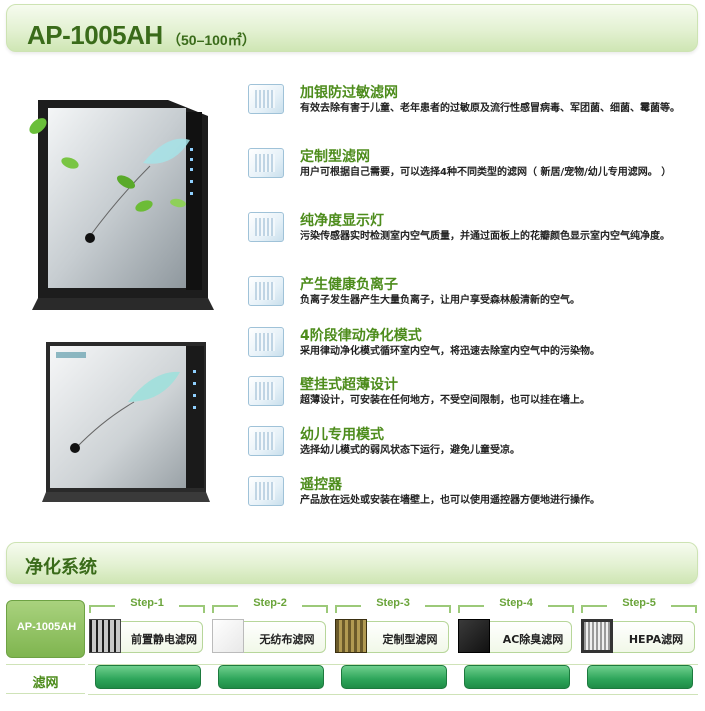 The width and height of the screenshot is (705, 711). I want to click on model-cell: AP-1005AH, so click(45, 629).